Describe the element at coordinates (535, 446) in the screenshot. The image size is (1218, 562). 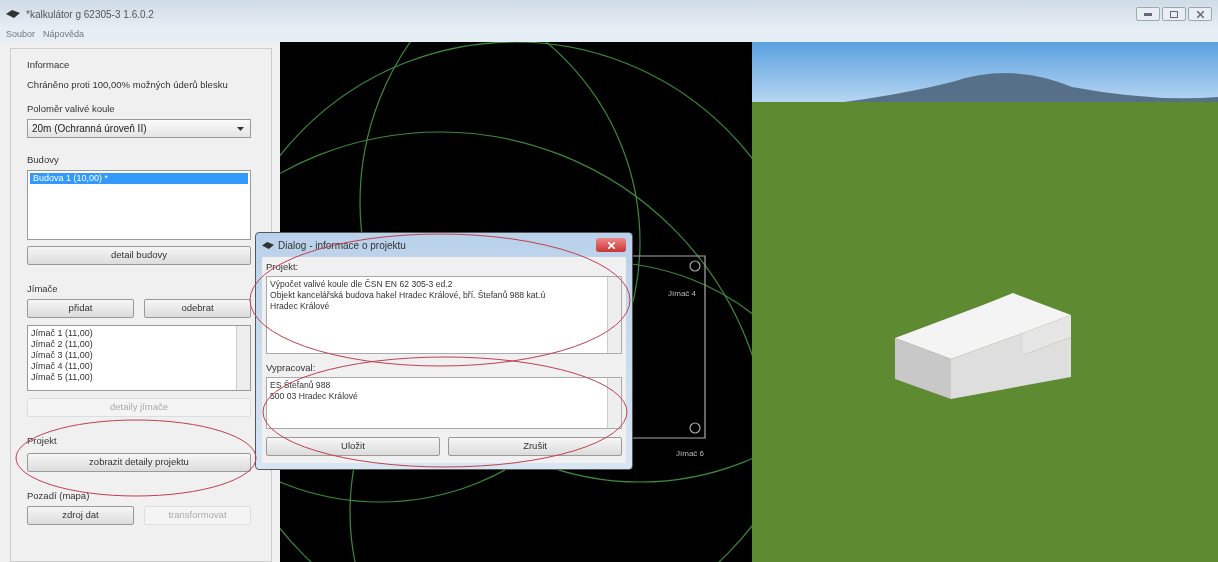
I see `cancel-button: Zrušit` at that location.